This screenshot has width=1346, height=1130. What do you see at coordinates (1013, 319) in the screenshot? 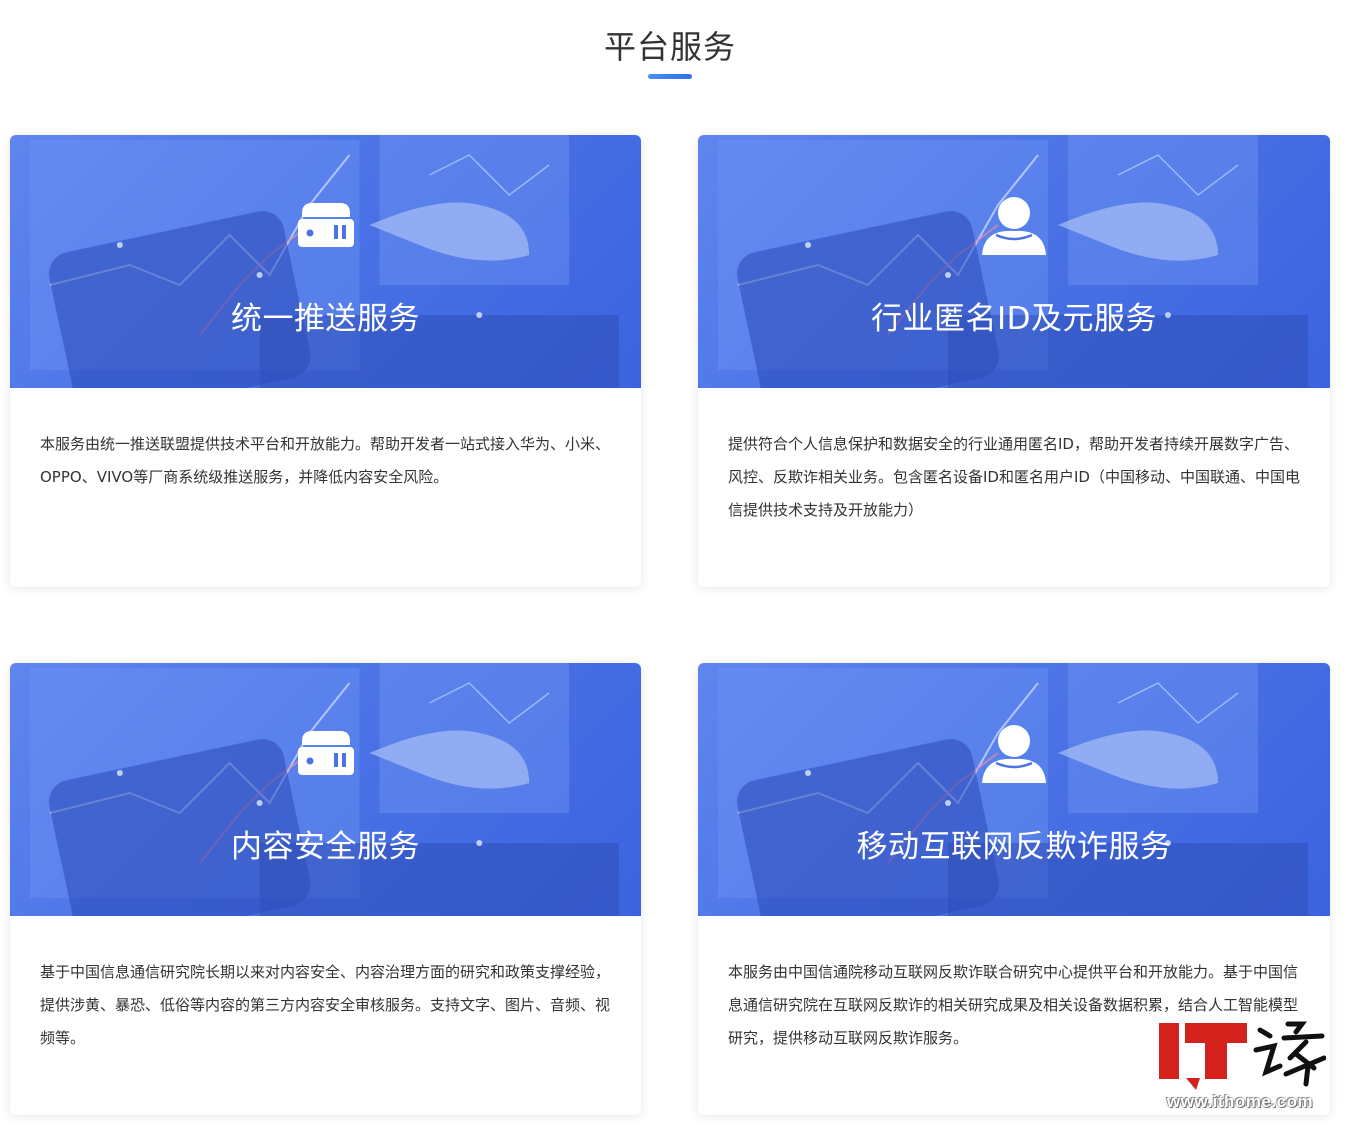
I see `card-title: 行业匿名ID及元服务` at bounding box center [1013, 319].